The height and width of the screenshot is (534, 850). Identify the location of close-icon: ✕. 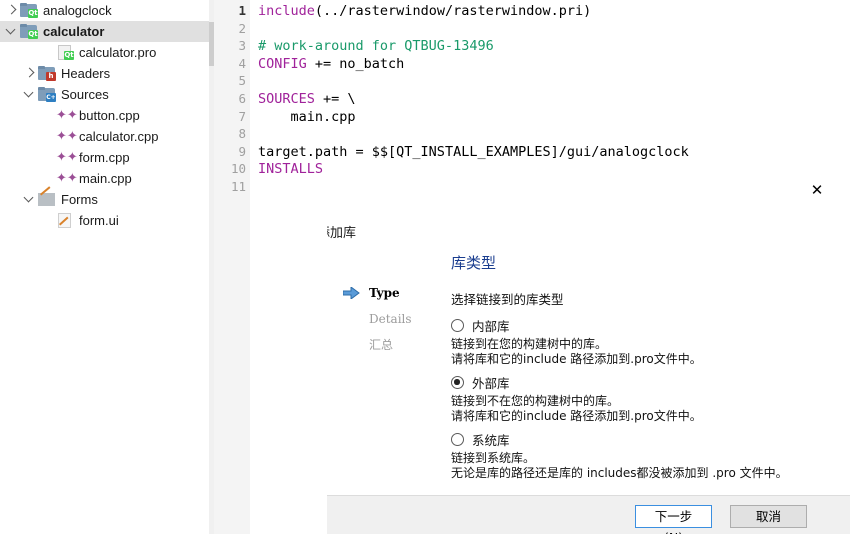
(817, 190).